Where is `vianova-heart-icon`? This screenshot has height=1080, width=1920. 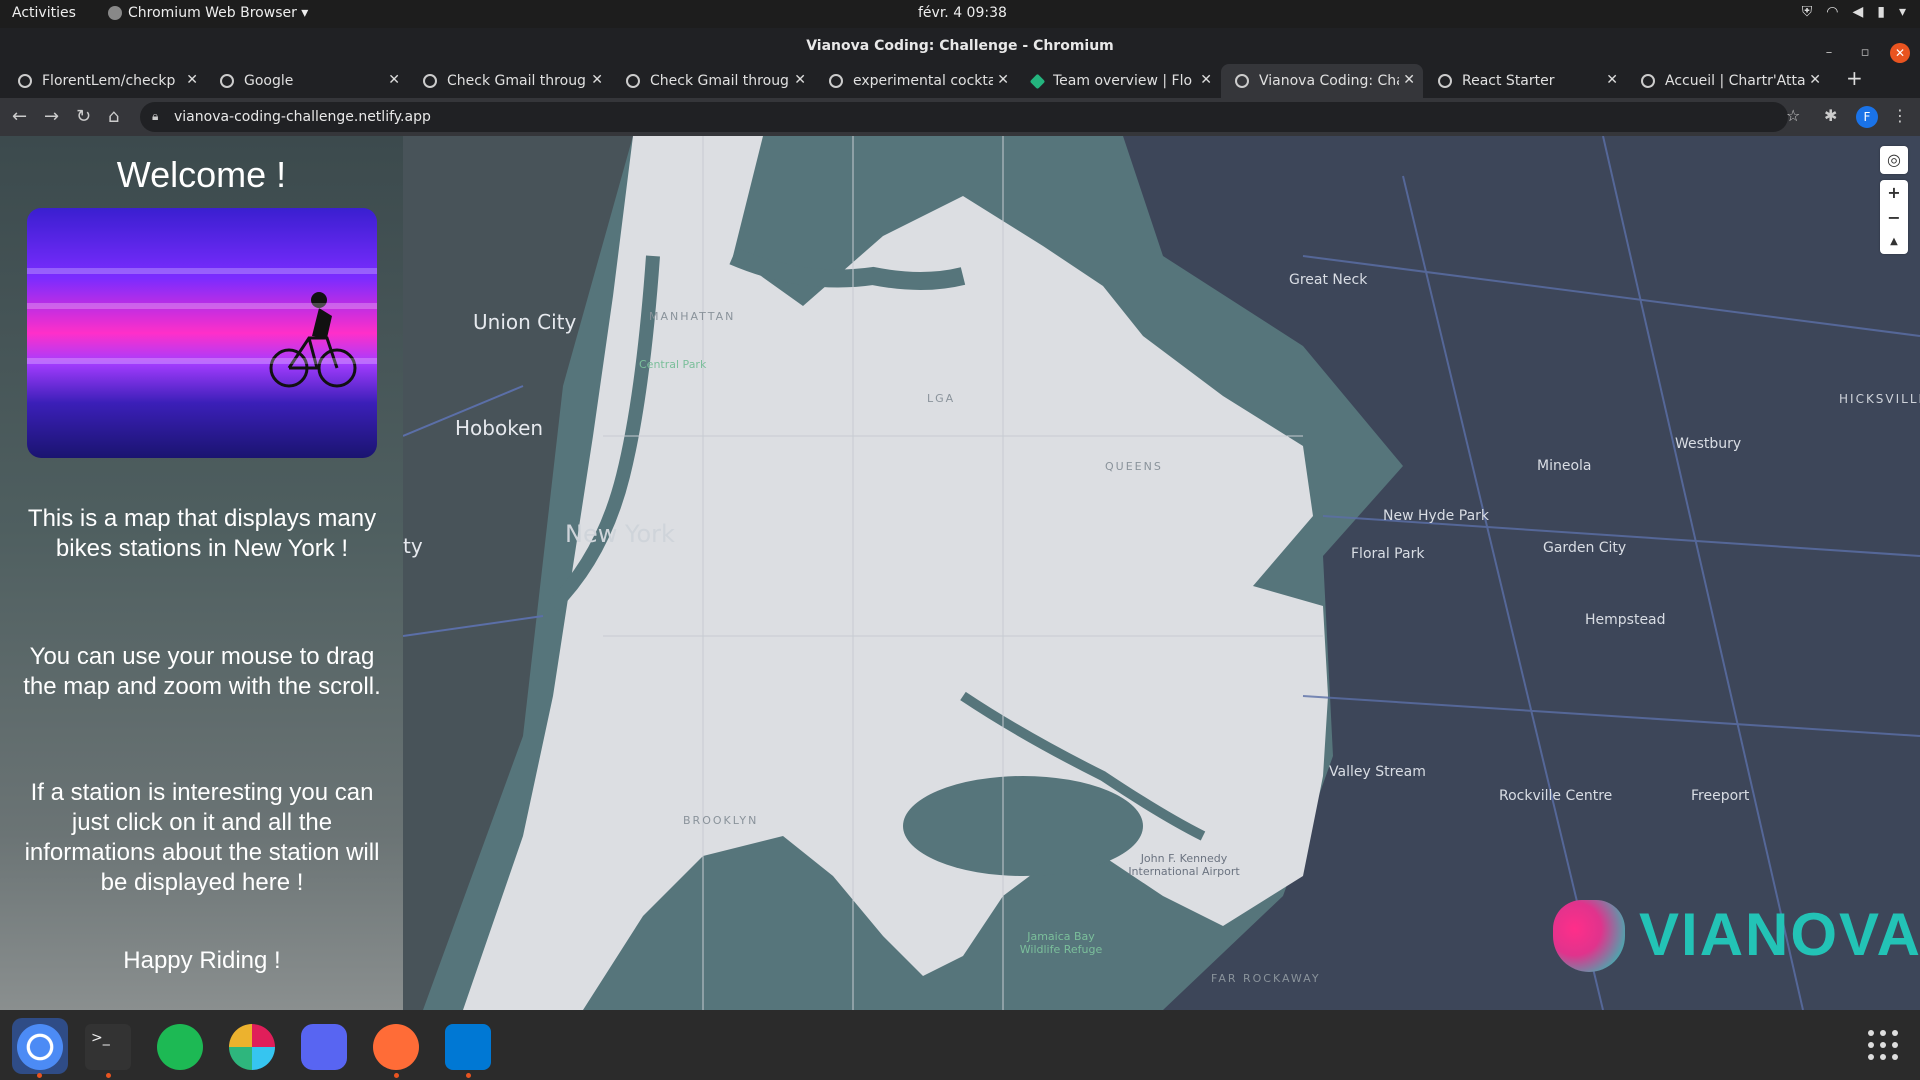
vianova-heart-icon is located at coordinates (1589, 936).